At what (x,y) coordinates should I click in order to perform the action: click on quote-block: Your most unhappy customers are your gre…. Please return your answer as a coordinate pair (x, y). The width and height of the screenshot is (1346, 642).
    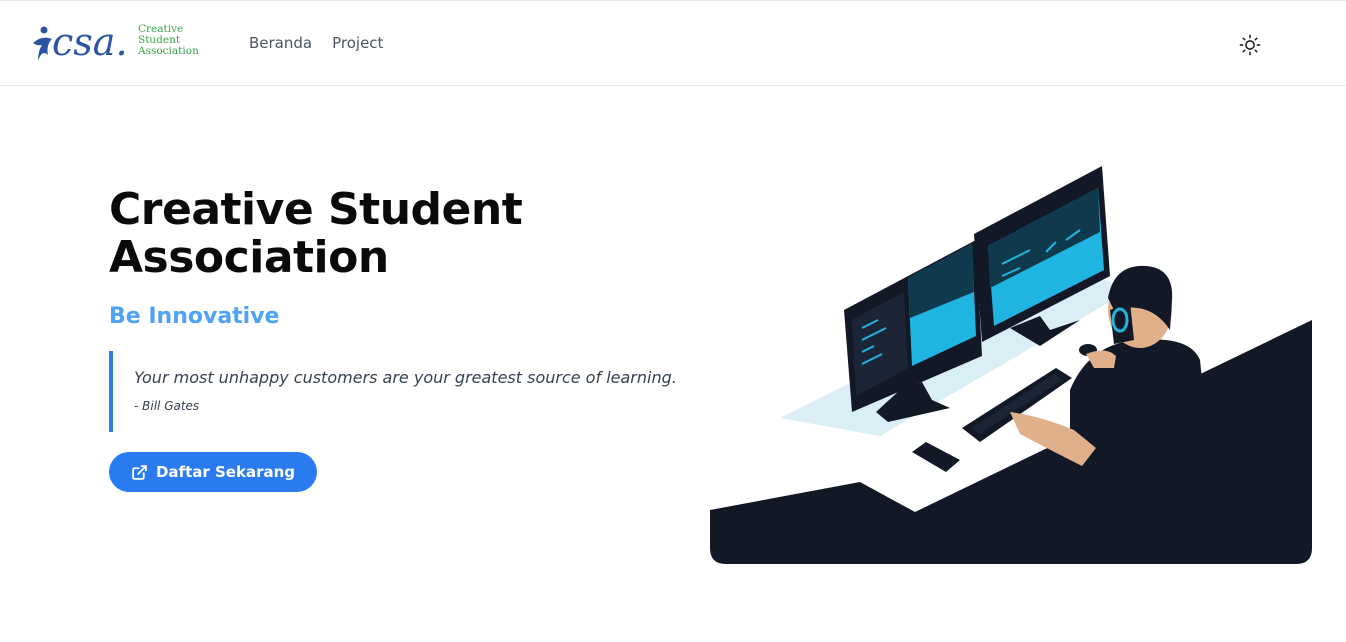
    Looking at the image, I should click on (399, 391).